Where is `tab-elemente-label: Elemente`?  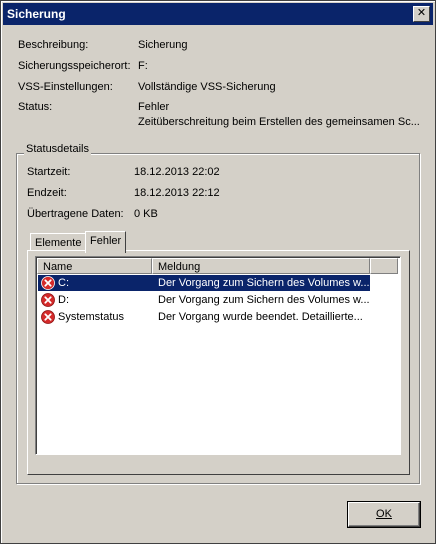
tab-elemente-label: Elemente is located at coordinates (58, 243).